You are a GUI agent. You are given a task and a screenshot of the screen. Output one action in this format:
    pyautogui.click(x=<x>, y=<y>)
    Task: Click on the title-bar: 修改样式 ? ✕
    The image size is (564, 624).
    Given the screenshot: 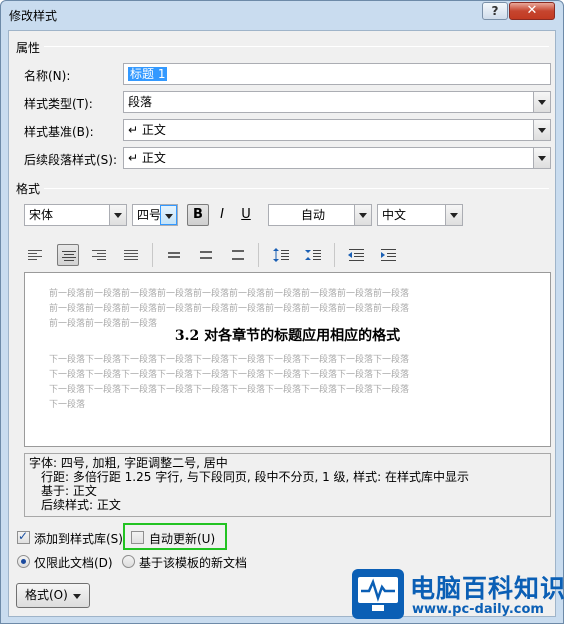 What is the action you would take?
    pyautogui.click(x=282, y=14)
    